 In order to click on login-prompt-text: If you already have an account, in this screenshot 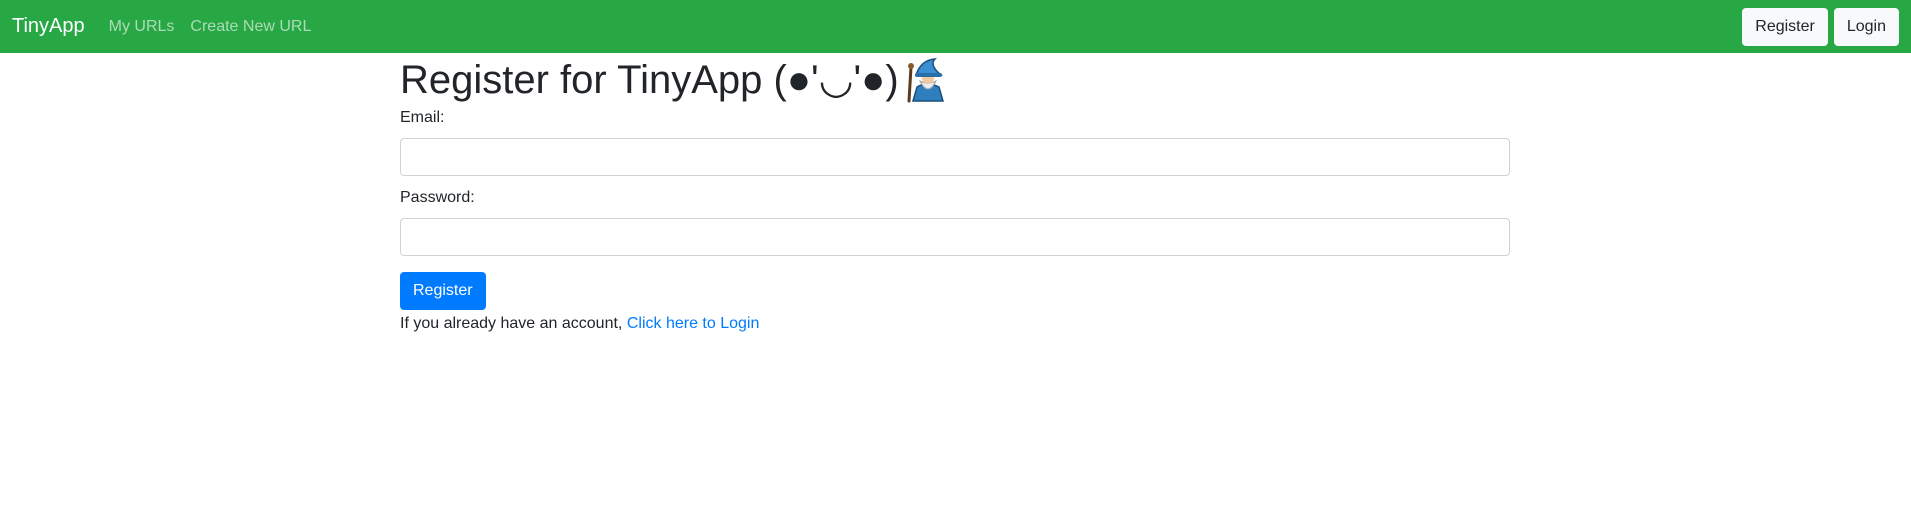, I will do `click(511, 323)`.